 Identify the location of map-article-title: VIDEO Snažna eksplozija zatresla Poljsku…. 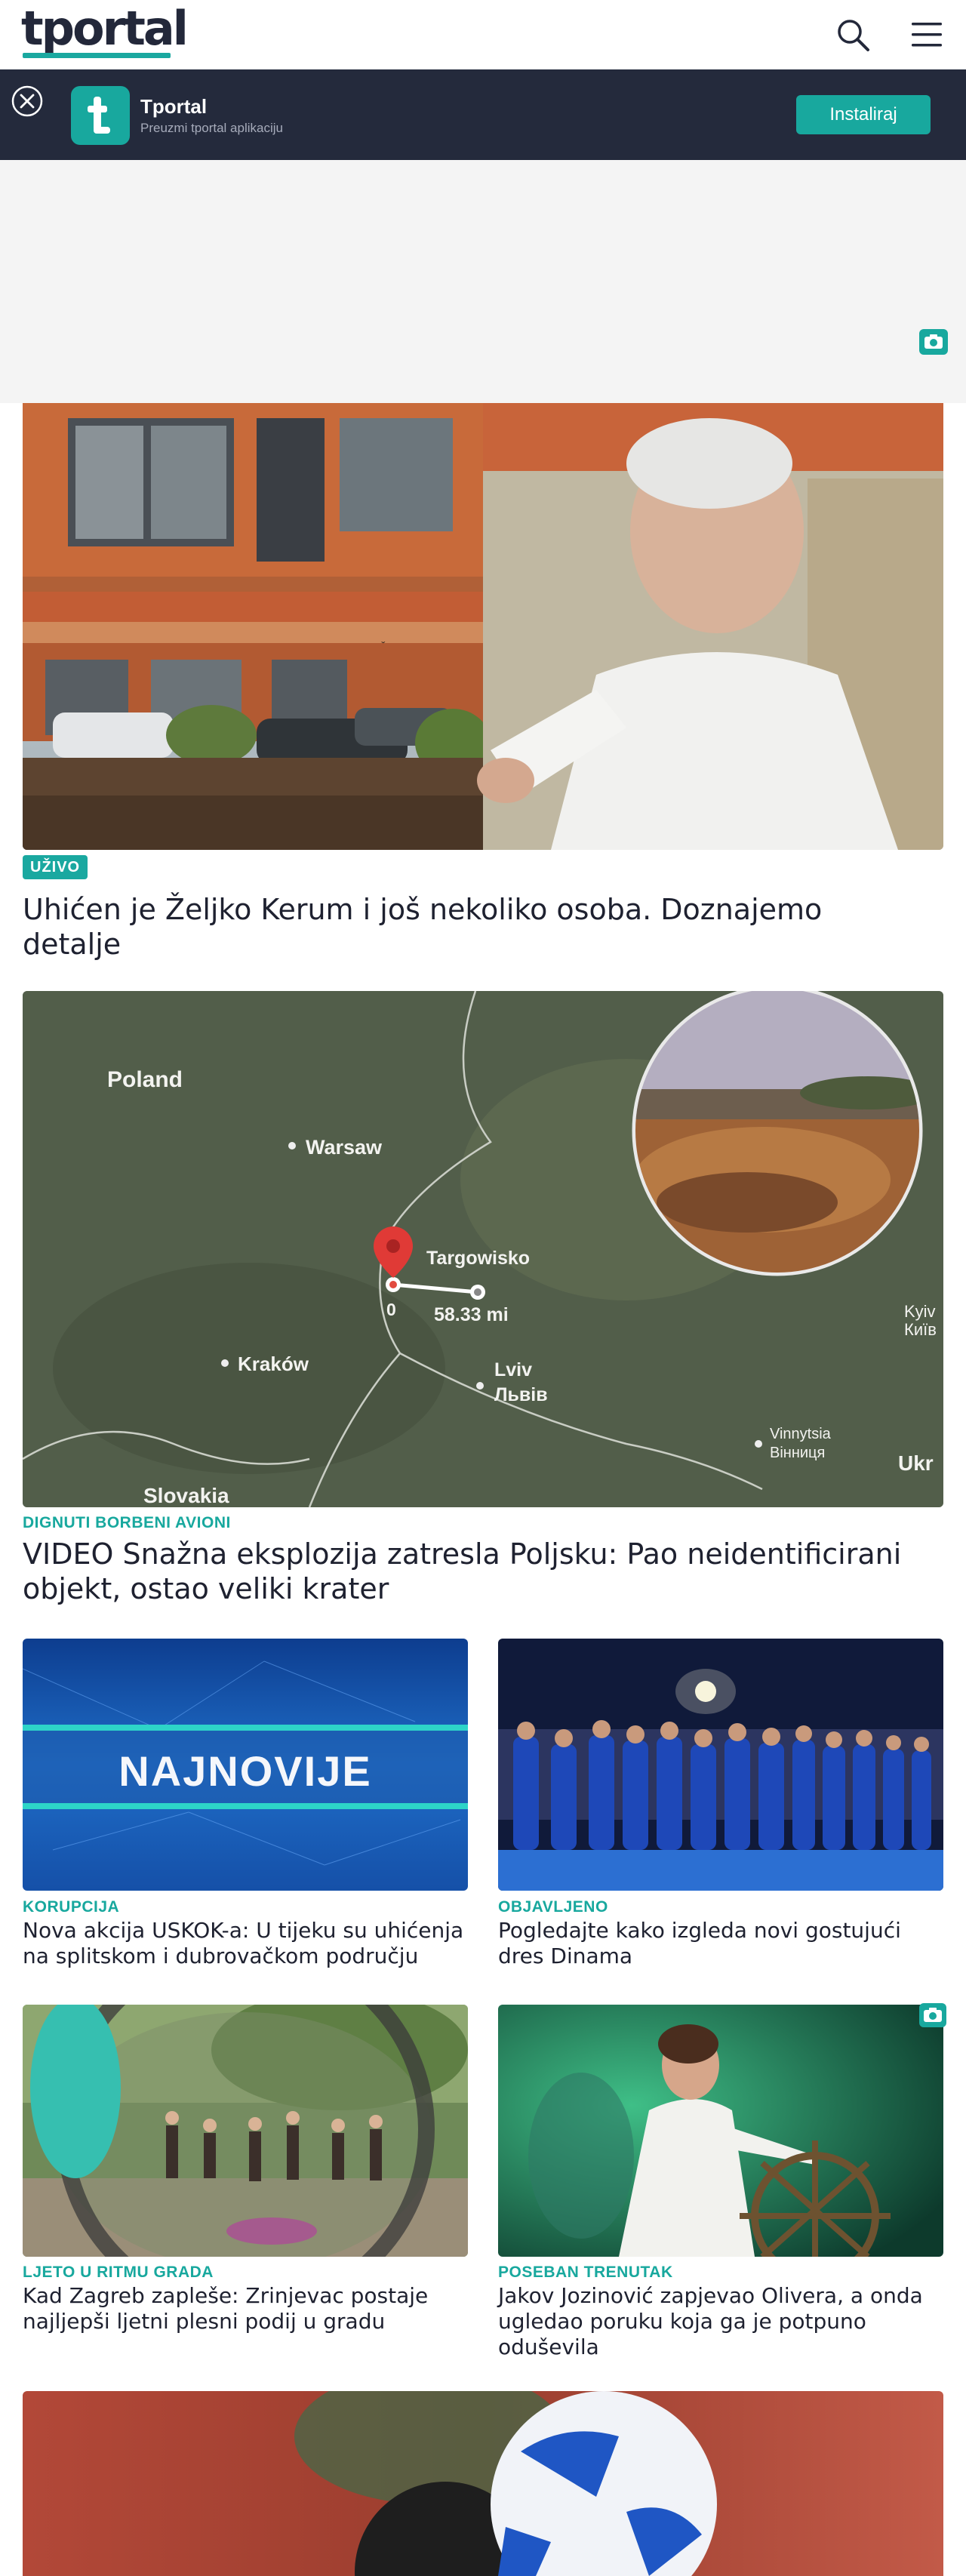
(475, 1571).